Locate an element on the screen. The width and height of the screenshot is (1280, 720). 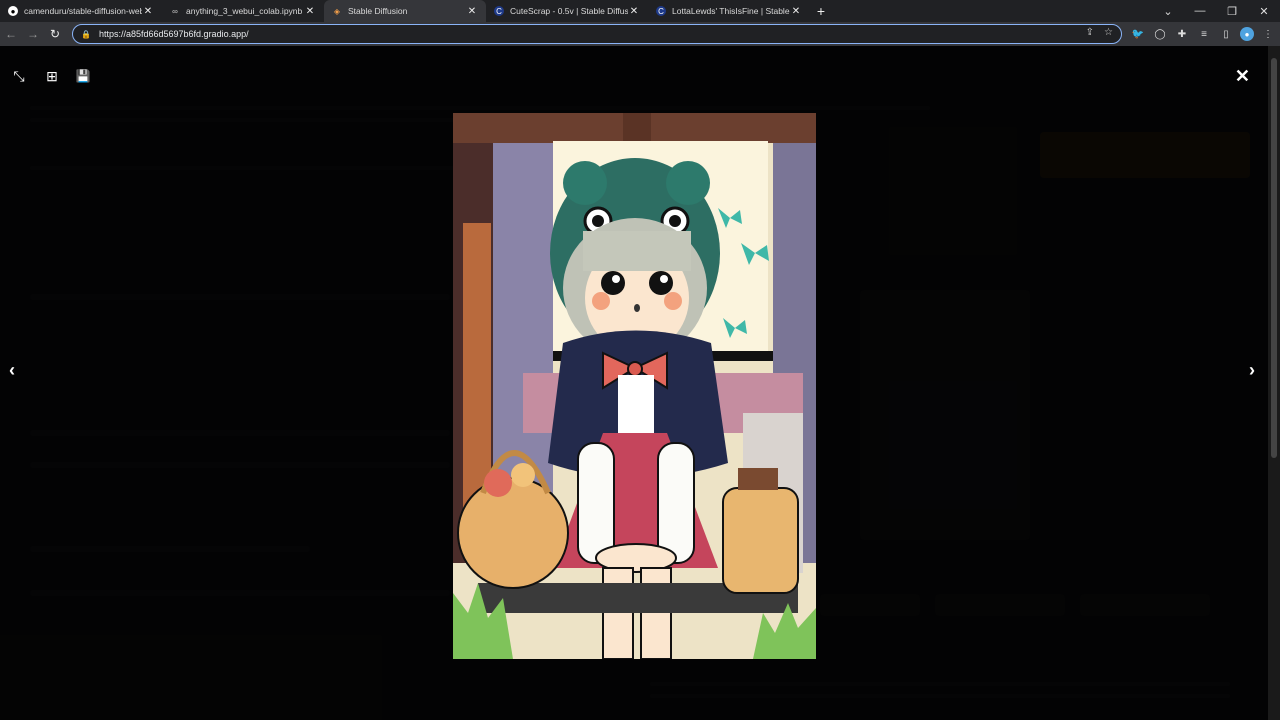
extension-circle-icon: ◯ is located at coordinates (1160, 34).